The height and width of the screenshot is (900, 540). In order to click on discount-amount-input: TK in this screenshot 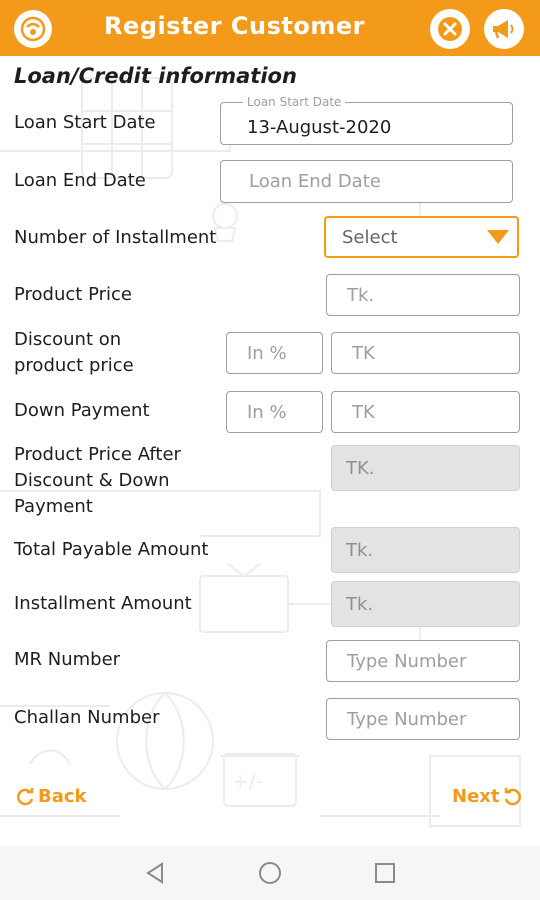, I will do `click(425, 353)`.